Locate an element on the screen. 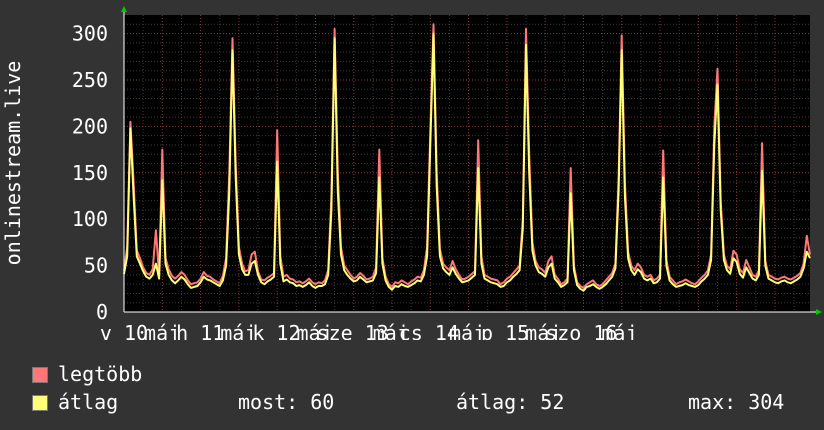 The height and width of the screenshot is (430, 824). current-value: most: 60 is located at coordinates (286, 402).